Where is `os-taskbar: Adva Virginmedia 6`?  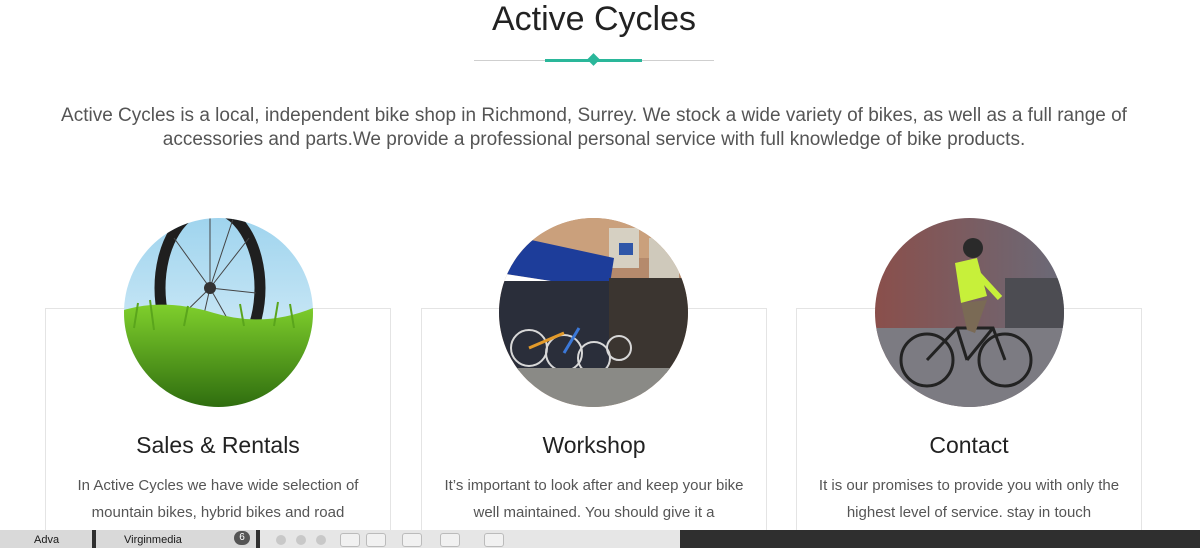
os-taskbar: Adva Virginmedia 6 is located at coordinates (600, 539).